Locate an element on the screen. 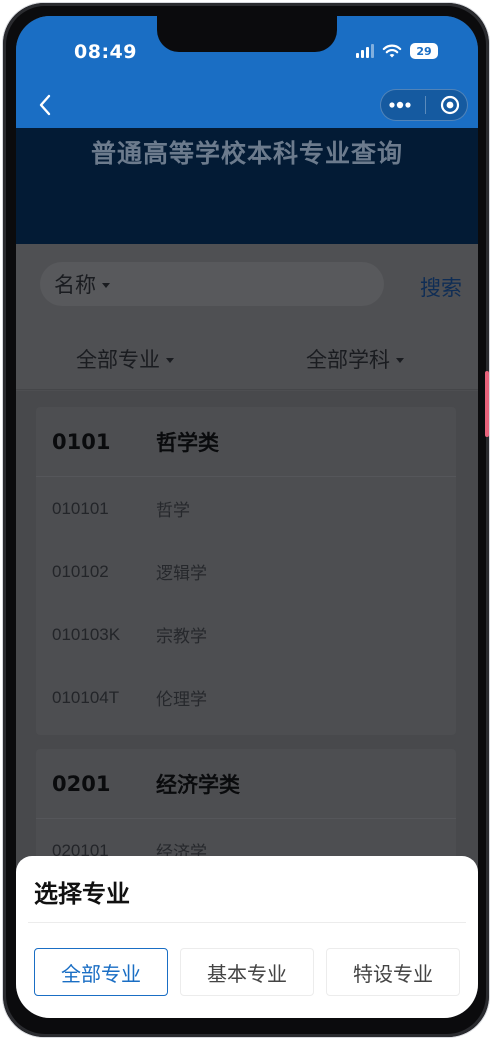 The image size is (492, 1042). major-name: 逻辑学 is located at coordinates (181, 574).